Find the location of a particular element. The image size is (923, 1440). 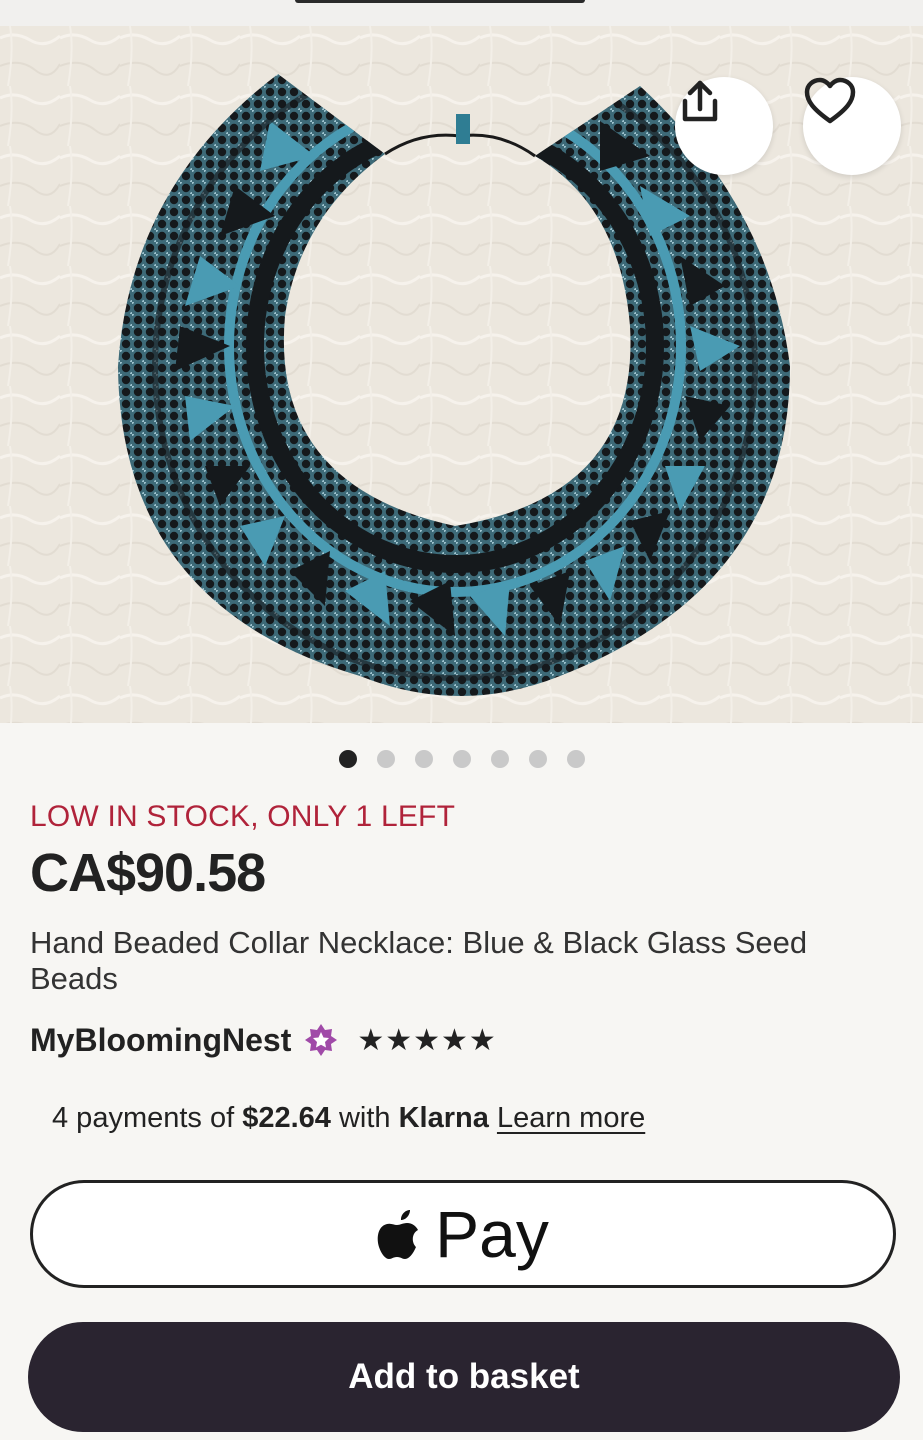

klarna-prefix: 4 payments of is located at coordinates (147, 1118).